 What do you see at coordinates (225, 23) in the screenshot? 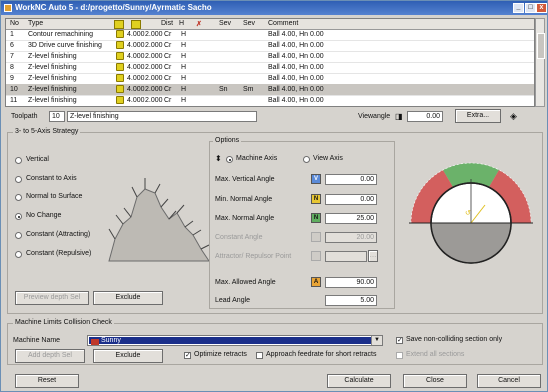
I see `col-header-sev1: Sev` at bounding box center [225, 23].